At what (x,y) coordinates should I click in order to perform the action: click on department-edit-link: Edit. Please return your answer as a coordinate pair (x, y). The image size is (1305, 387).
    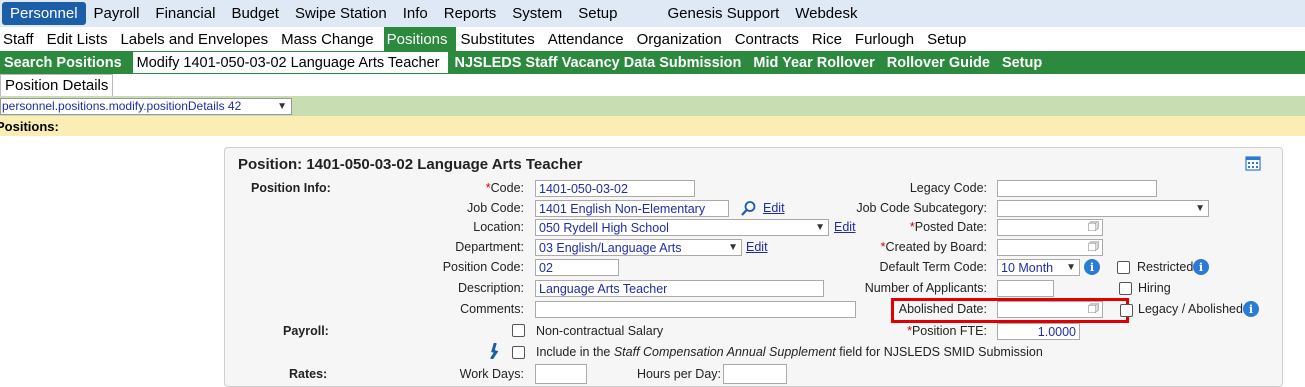
    Looking at the image, I should click on (757, 247).